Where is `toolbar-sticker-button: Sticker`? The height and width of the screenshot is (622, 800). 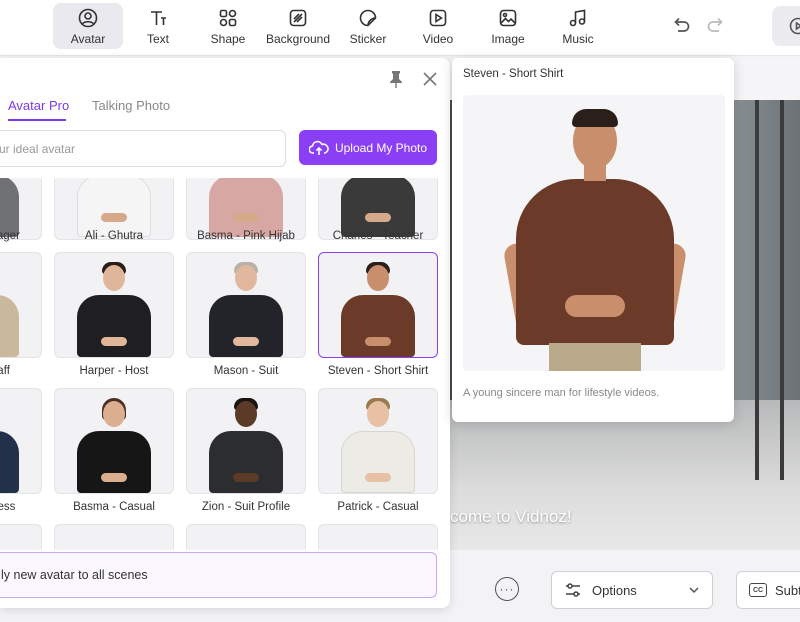 toolbar-sticker-button: Sticker is located at coordinates (368, 26).